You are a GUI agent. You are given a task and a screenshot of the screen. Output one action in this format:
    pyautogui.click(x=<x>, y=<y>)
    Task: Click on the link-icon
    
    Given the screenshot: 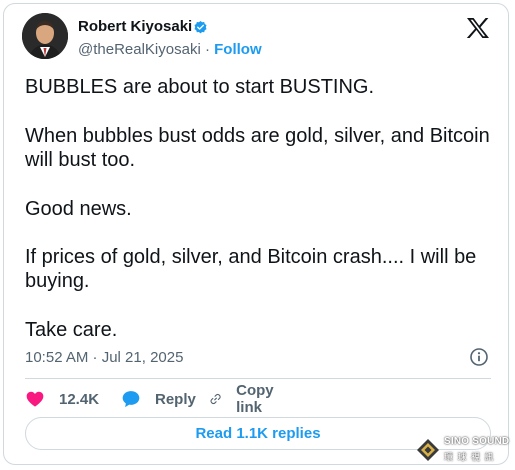 What is the action you would take?
    pyautogui.click(x=215, y=399)
    